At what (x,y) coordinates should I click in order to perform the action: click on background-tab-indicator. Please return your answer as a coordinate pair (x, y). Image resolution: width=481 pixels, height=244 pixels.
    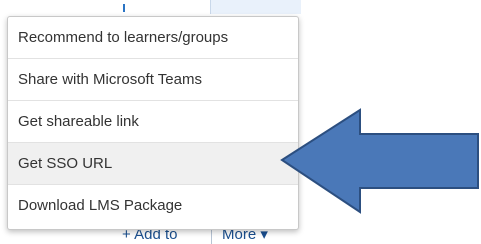
    Looking at the image, I should click on (124, 8).